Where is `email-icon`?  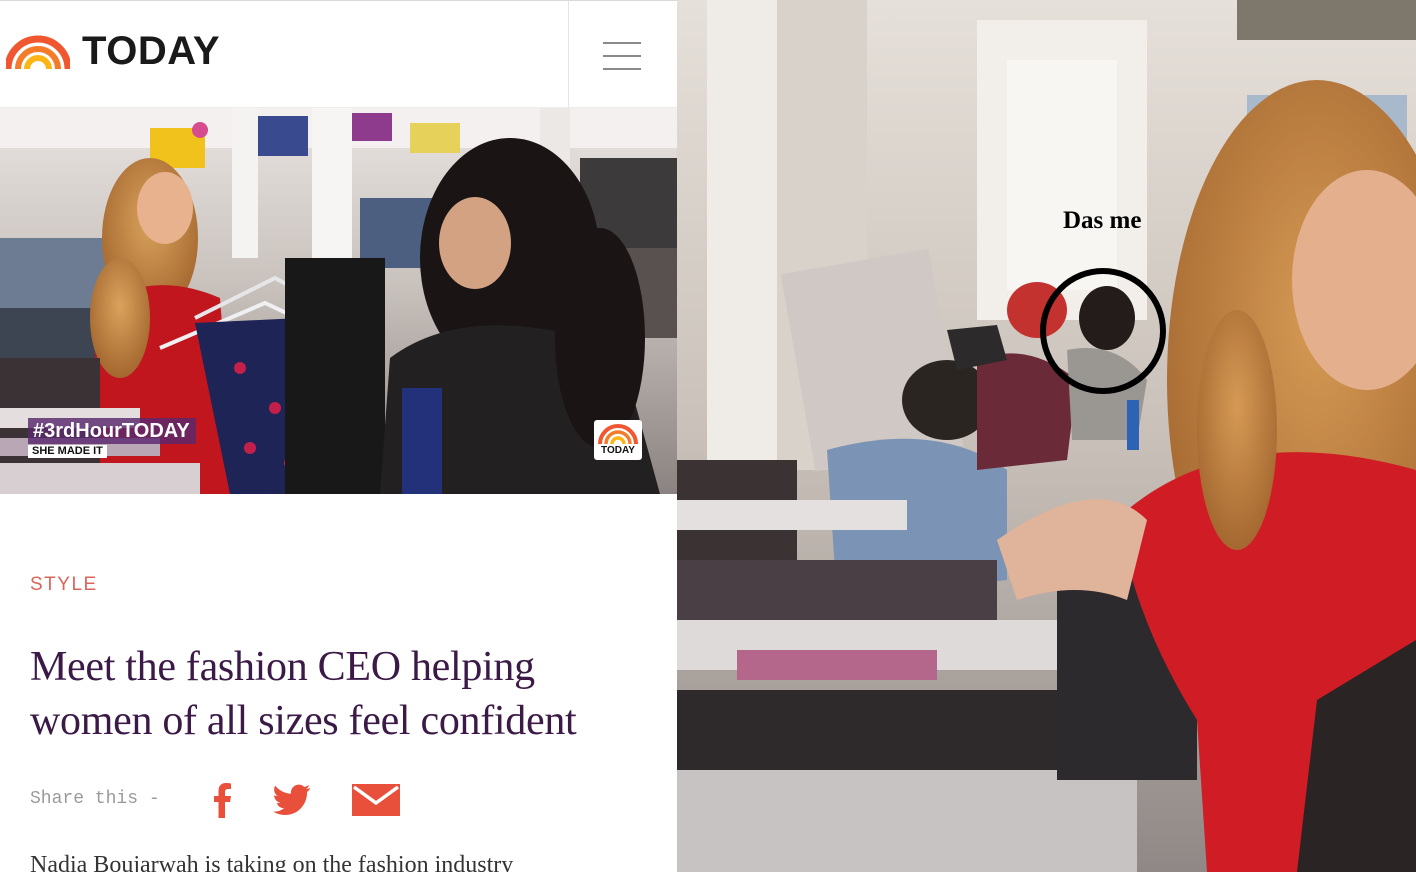
email-icon is located at coordinates (376, 800).